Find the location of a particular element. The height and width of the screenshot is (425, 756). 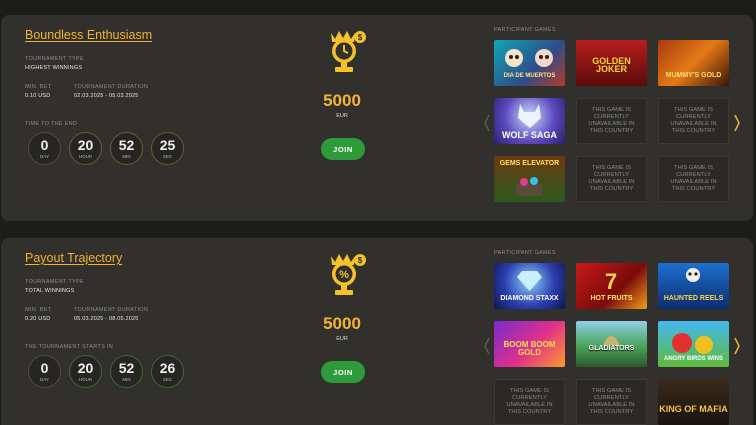

game-tile: GLADIATORS is located at coordinates (611, 344).